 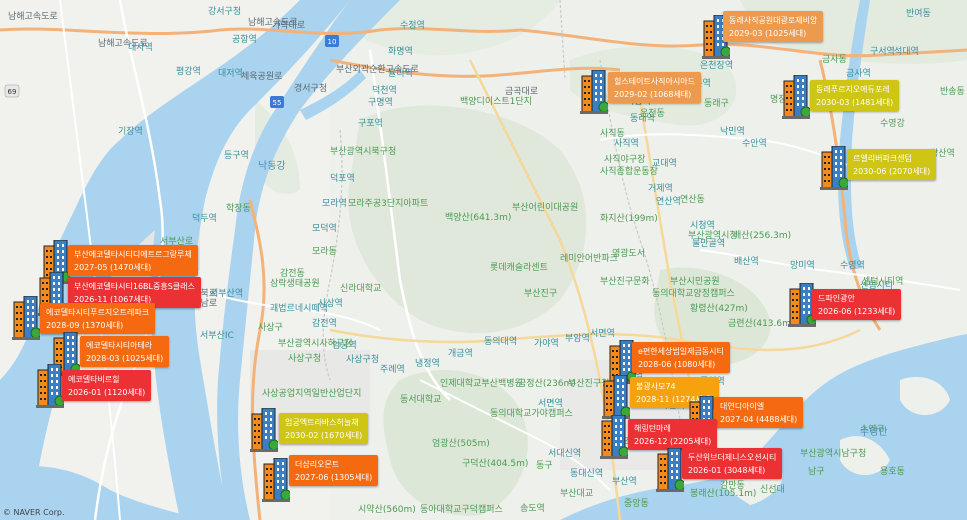 I want to click on apartment-marker-label: 동래사직공원대광로제비앙 2029-03 (1025세대), so click(x=773, y=26).